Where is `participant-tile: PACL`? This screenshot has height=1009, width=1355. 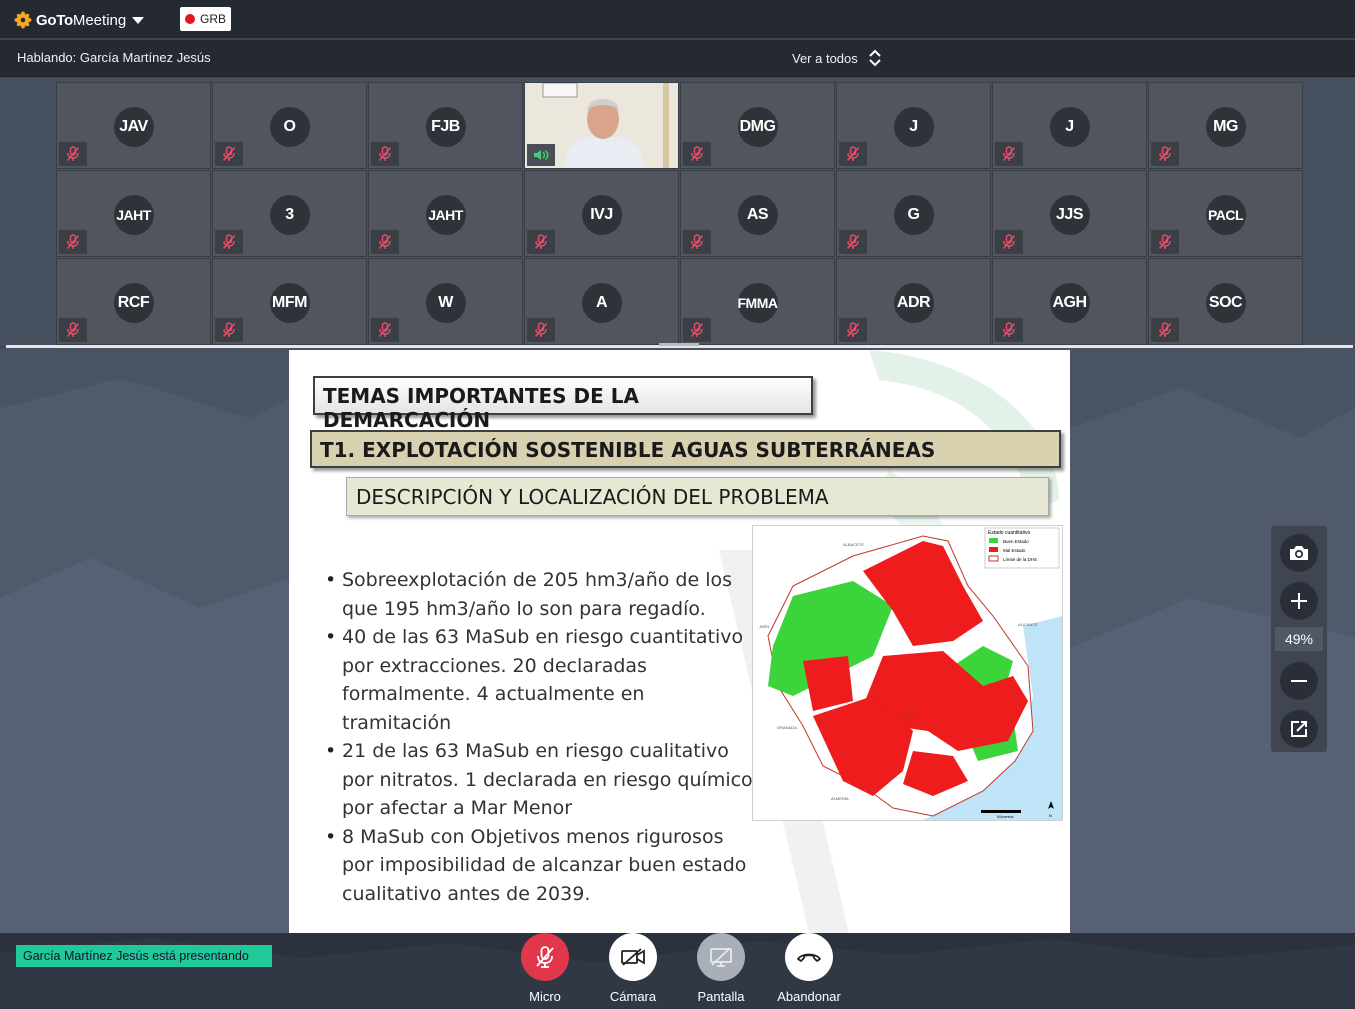
participant-tile: PACL is located at coordinates (1225, 213).